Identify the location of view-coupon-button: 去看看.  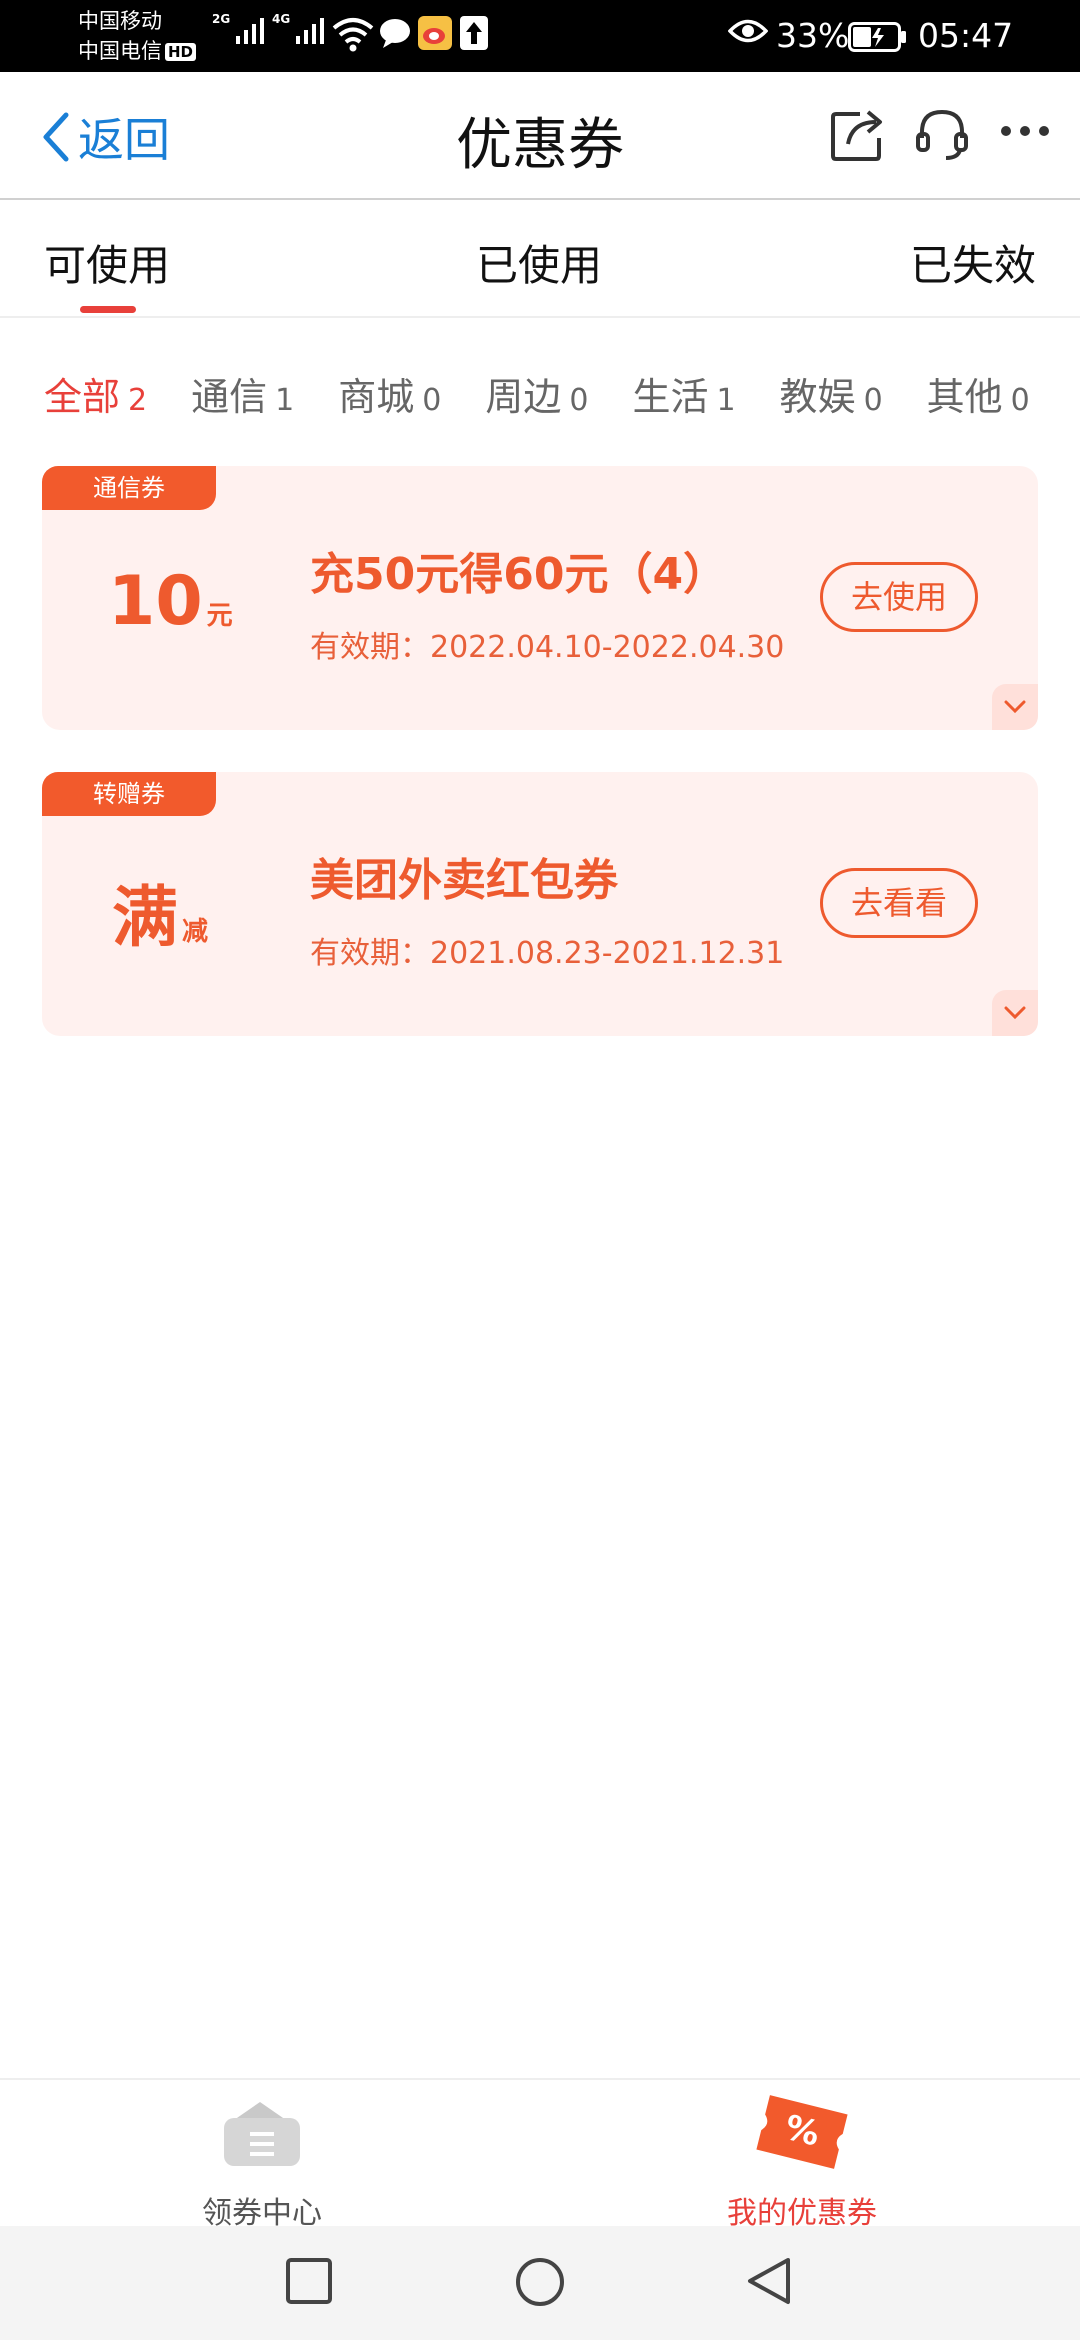
(899, 903).